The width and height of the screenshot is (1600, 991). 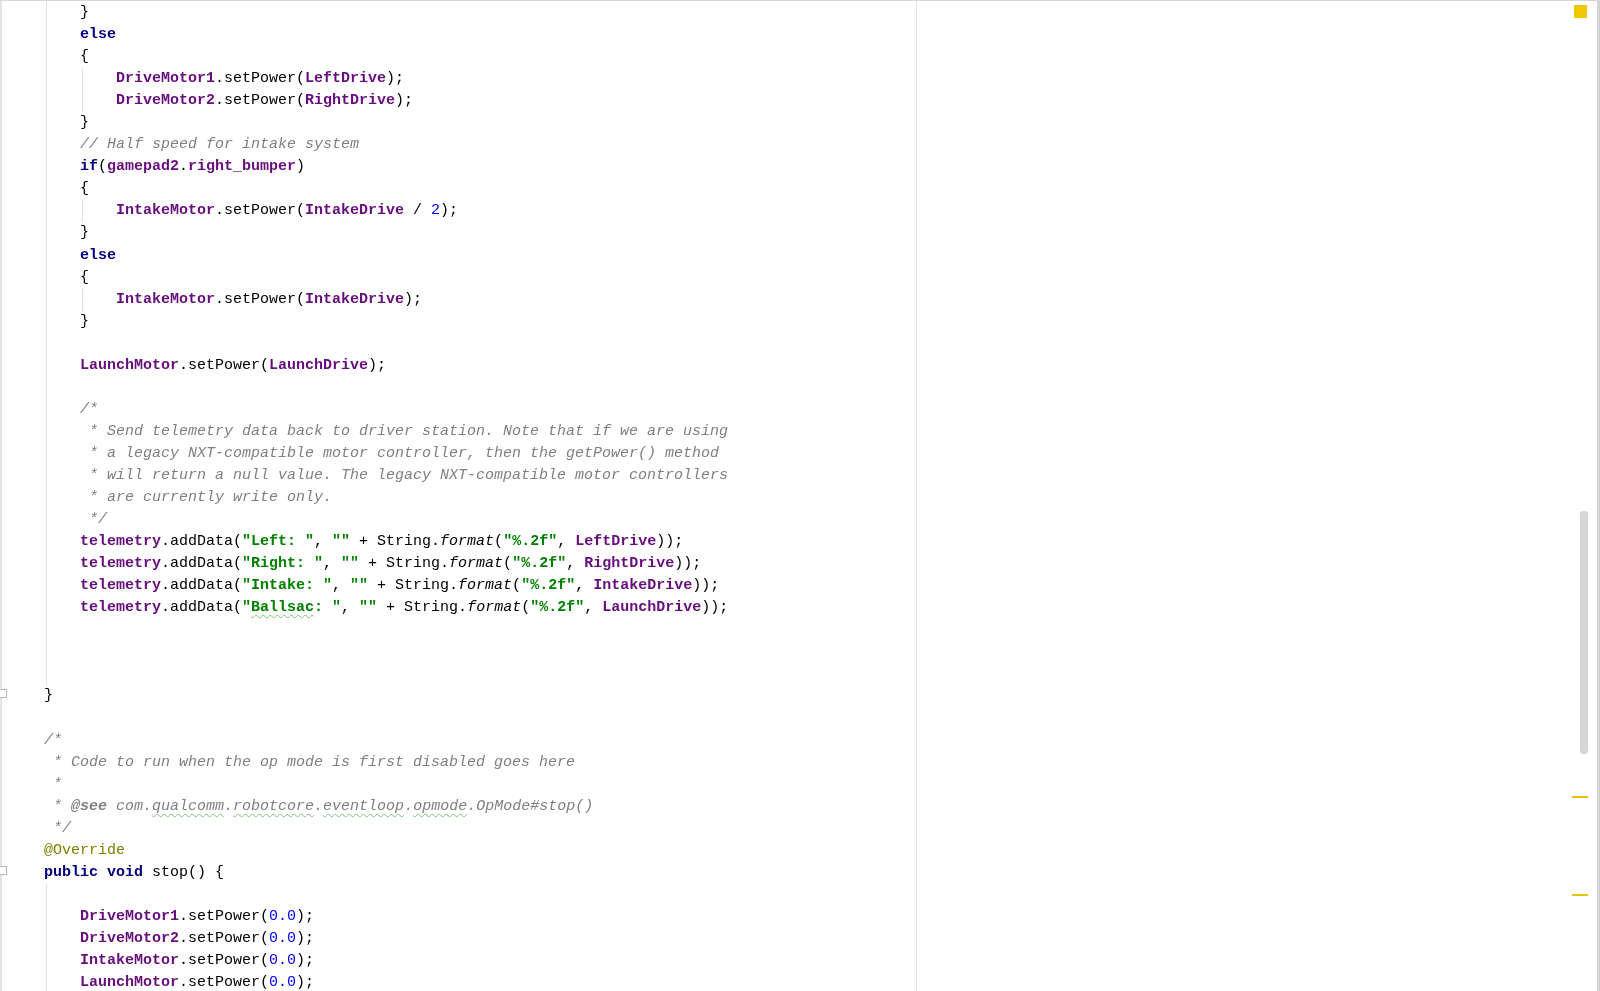 What do you see at coordinates (84, 850) in the screenshot?
I see `code-line: @Override` at bounding box center [84, 850].